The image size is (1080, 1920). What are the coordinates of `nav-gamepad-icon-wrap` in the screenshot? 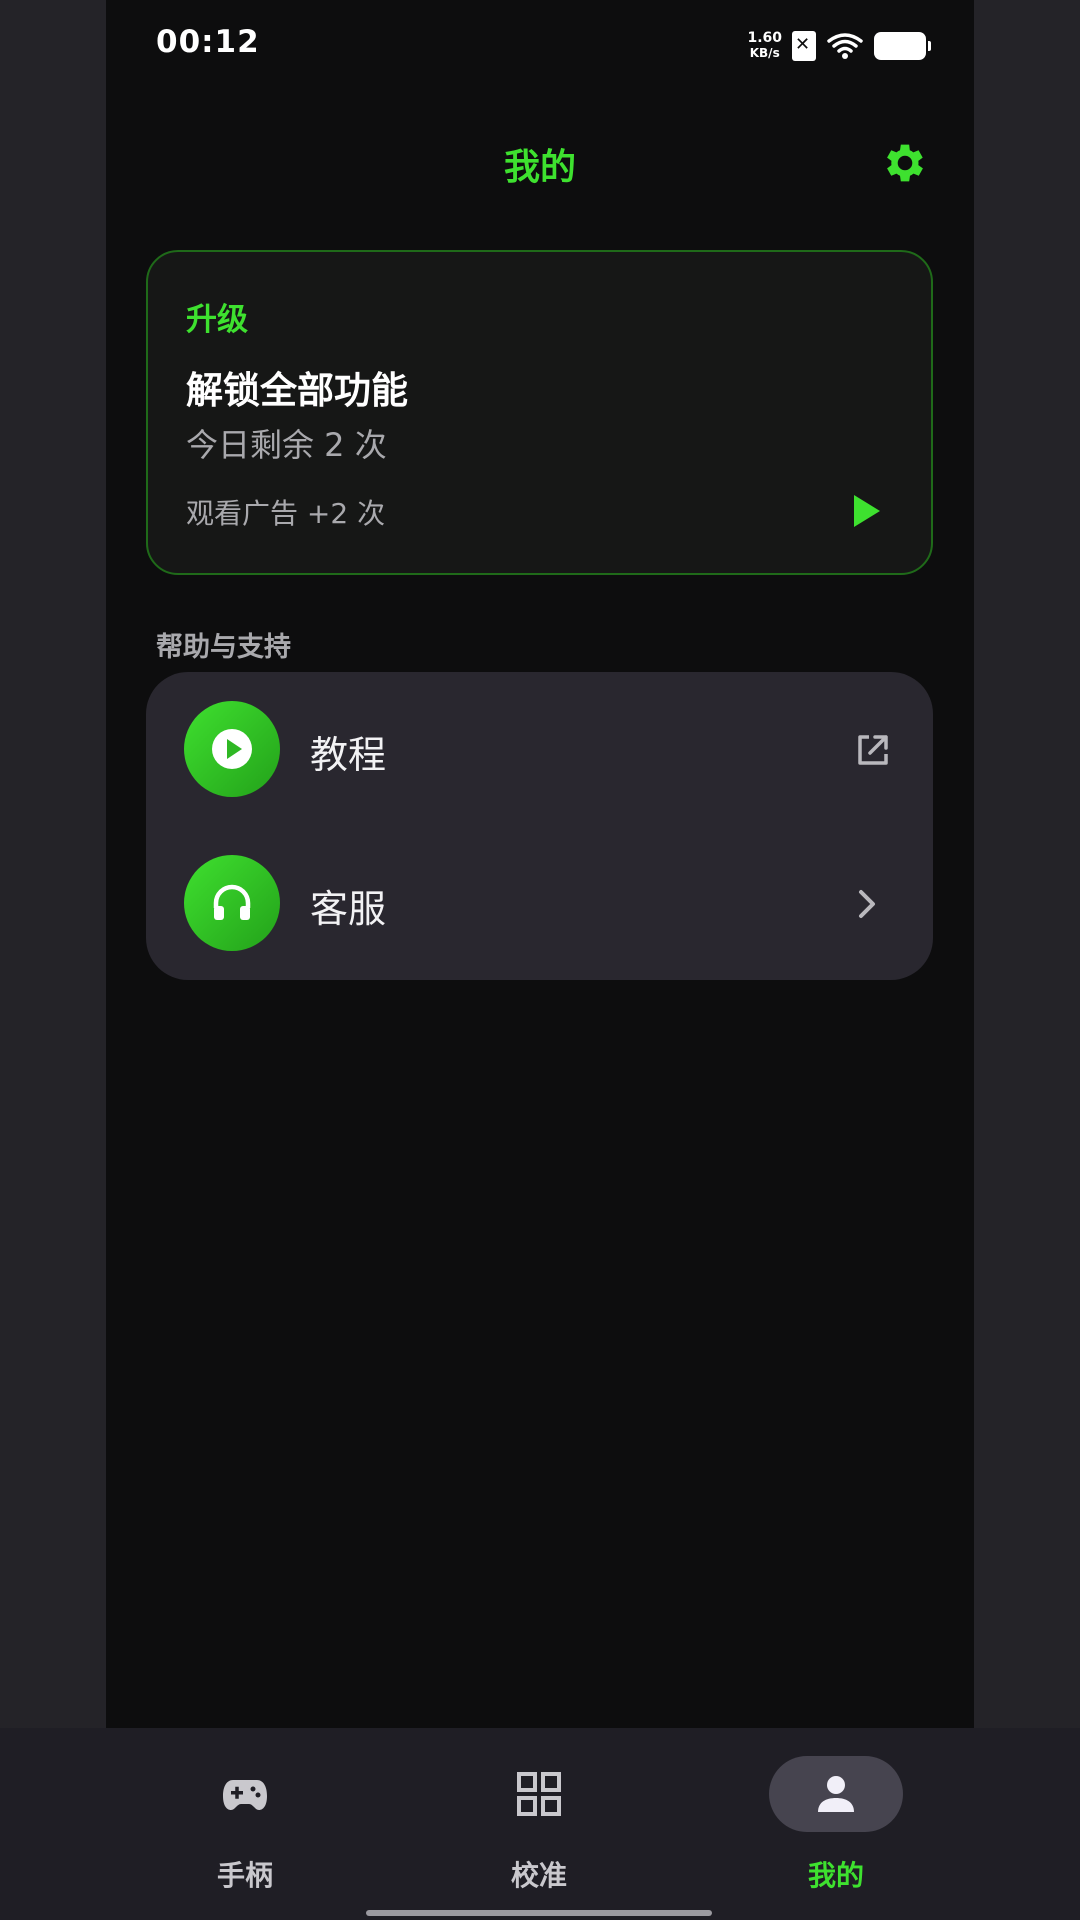 It's located at (245, 1794).